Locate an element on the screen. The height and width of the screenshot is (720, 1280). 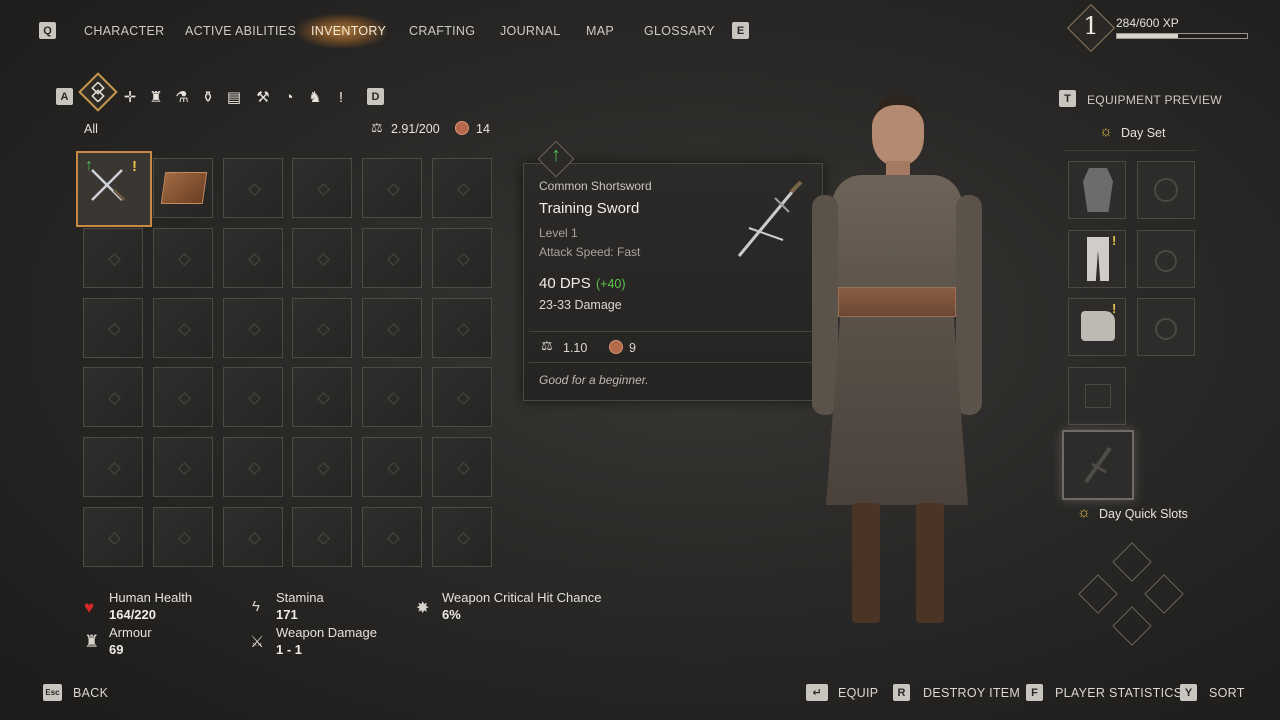
quick-slot-left is located at coordinates (1098, 594).